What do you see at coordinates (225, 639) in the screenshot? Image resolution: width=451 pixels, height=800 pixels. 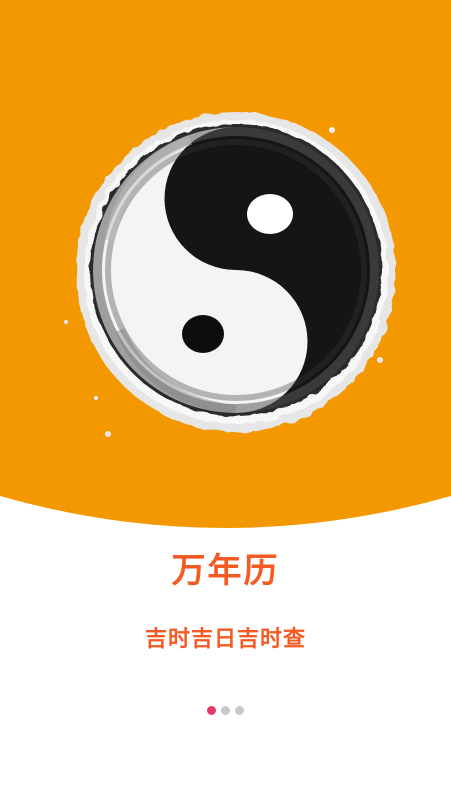 I see `app-subtitle: 吉时吉日吉时查` at bounding box center [225, 639].